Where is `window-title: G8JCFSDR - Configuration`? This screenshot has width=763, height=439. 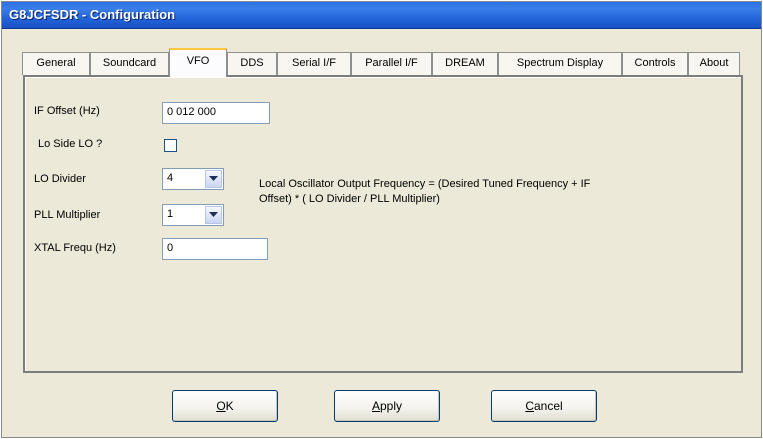 window-title: G8JCFSDR - Configuration is located at coordinates (92, 14).